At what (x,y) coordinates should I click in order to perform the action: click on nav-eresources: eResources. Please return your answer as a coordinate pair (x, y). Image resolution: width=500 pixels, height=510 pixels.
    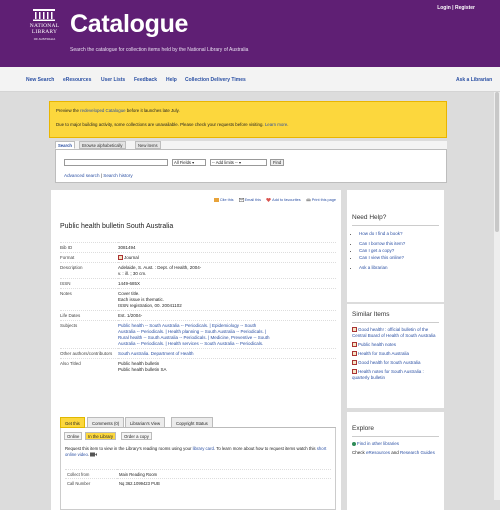
    Looking at the image, I should click on (77, 80).